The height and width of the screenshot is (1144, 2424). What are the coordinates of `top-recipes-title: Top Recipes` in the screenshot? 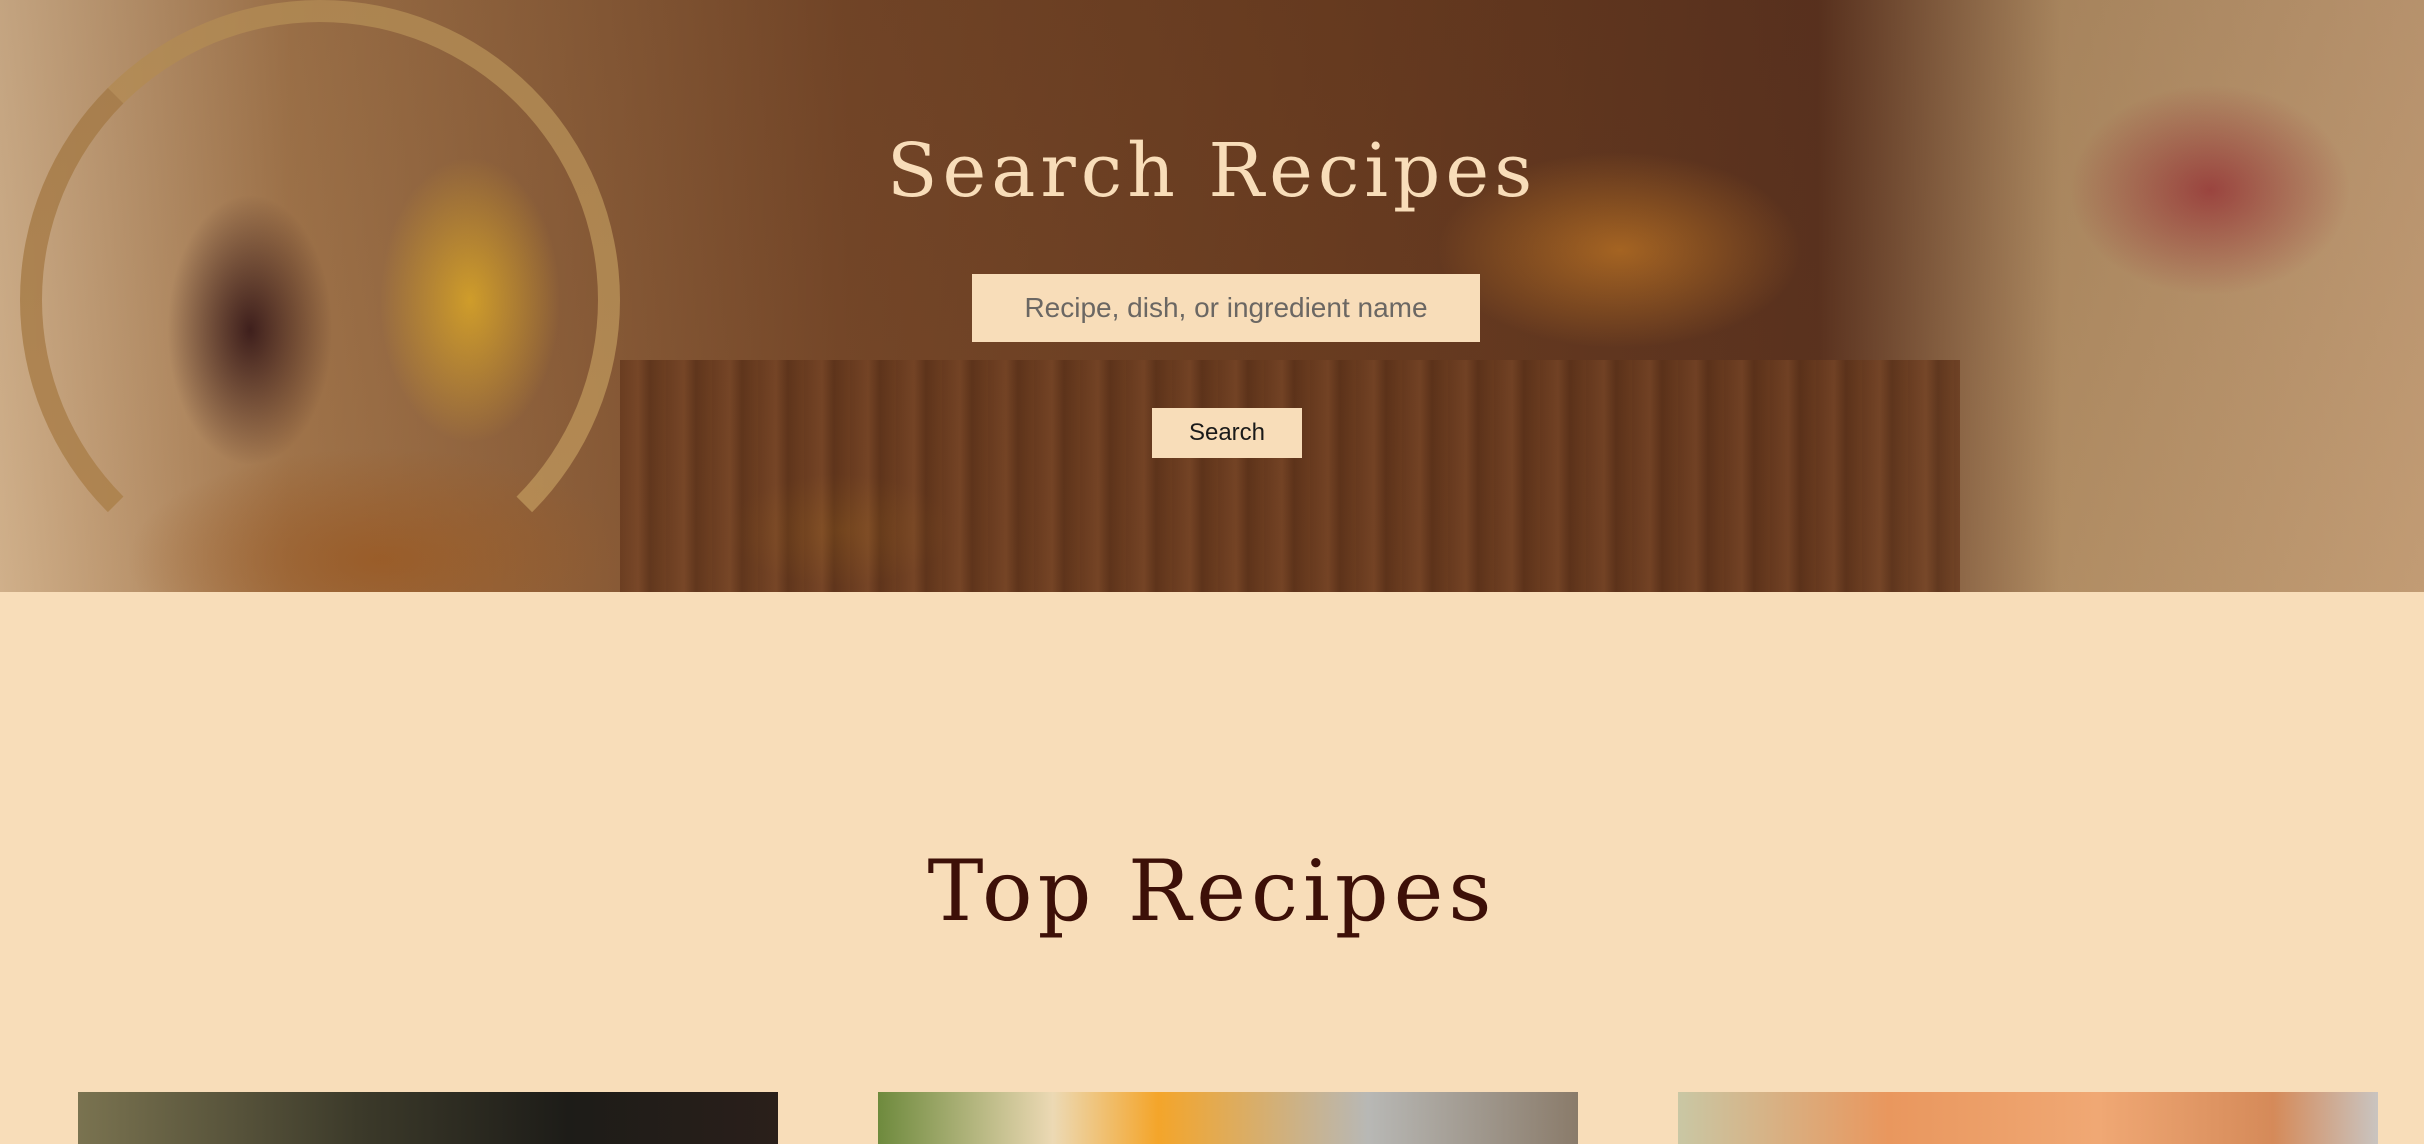 It's located at (1212, 891).